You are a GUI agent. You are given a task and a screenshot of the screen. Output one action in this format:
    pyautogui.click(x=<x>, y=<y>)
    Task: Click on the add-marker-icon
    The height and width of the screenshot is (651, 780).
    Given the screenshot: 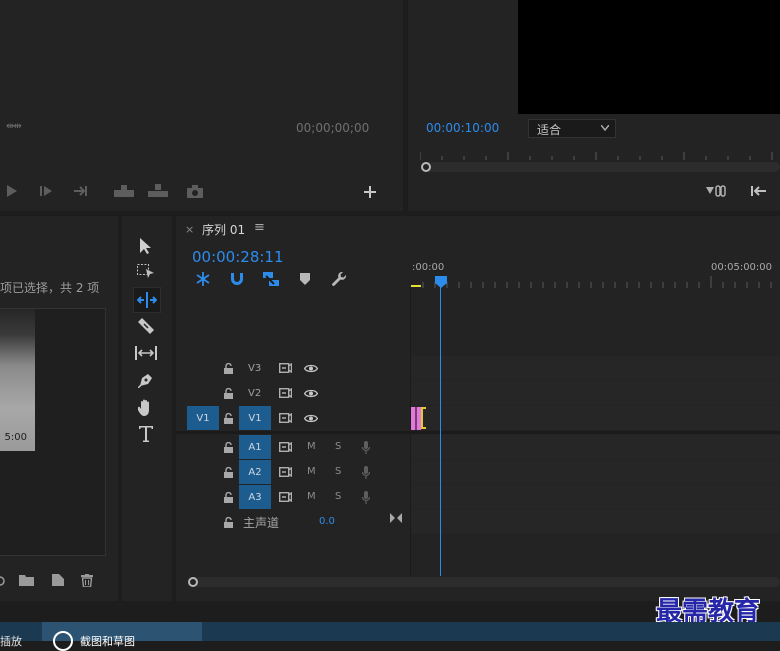 What is the action you would take?
    pyautogui.click(x=305, y=279)
    